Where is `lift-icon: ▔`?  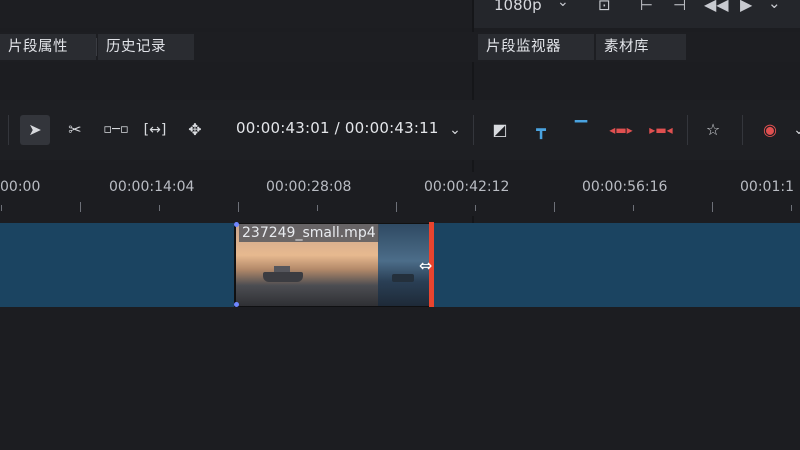
lift-icon: ▔ is located at coordinates (581, 130).